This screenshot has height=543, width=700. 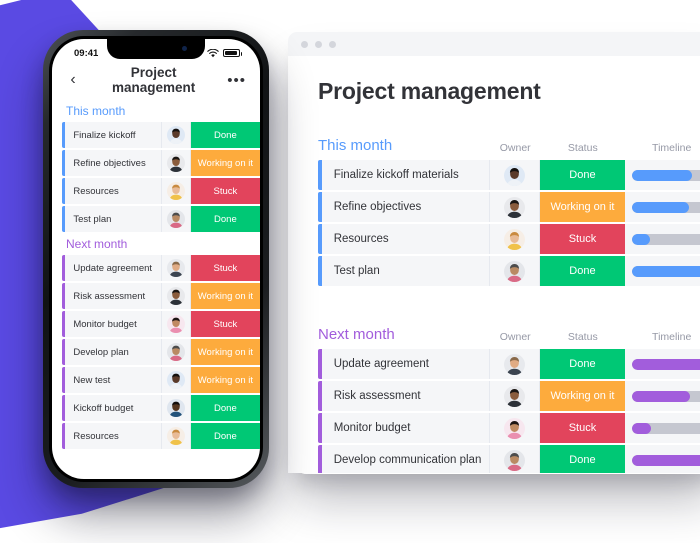 I want to click on avatar-man-dark, so click(x=175, y=408).